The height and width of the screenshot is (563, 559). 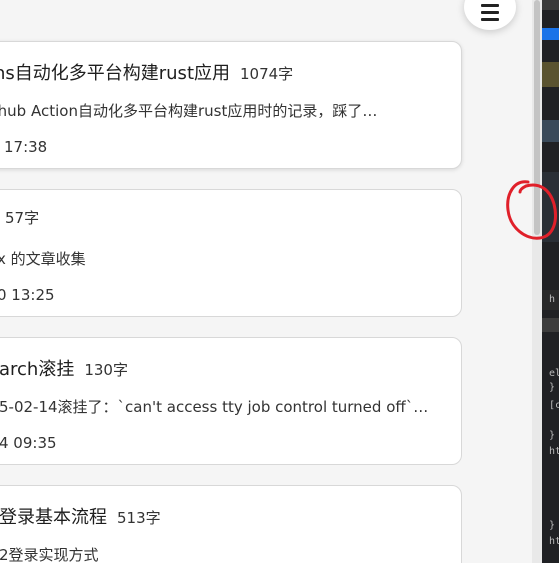 What do you see at coordinates (43, 259) in the screenshot?
I see `article-summary: x 的文章收集` at bounding box center [43, 259].